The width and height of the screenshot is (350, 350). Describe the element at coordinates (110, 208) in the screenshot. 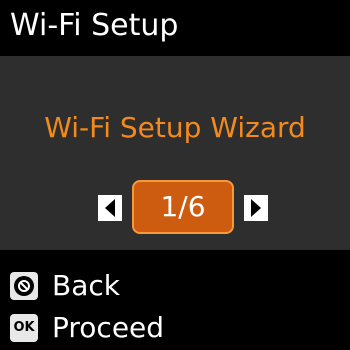

I see `left-triangle-icon` at that location.